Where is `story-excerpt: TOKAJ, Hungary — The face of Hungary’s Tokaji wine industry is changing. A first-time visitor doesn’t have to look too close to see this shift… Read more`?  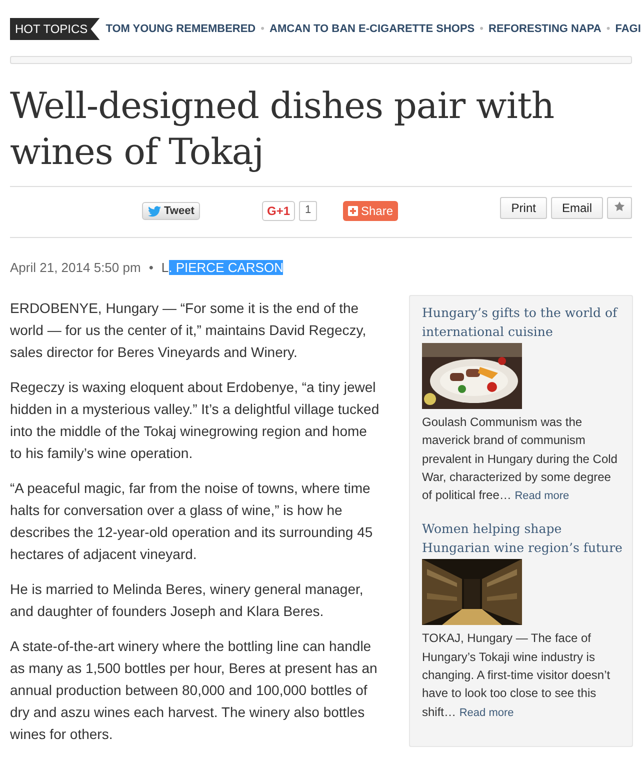 story-excerpt: TOKAJ, Hungary — The face of Hungary’s Tokaji wine industry is changing. A first-time visitor doesn’t have to look too close to see this shift… Read more is located at coordinates (517, 675).